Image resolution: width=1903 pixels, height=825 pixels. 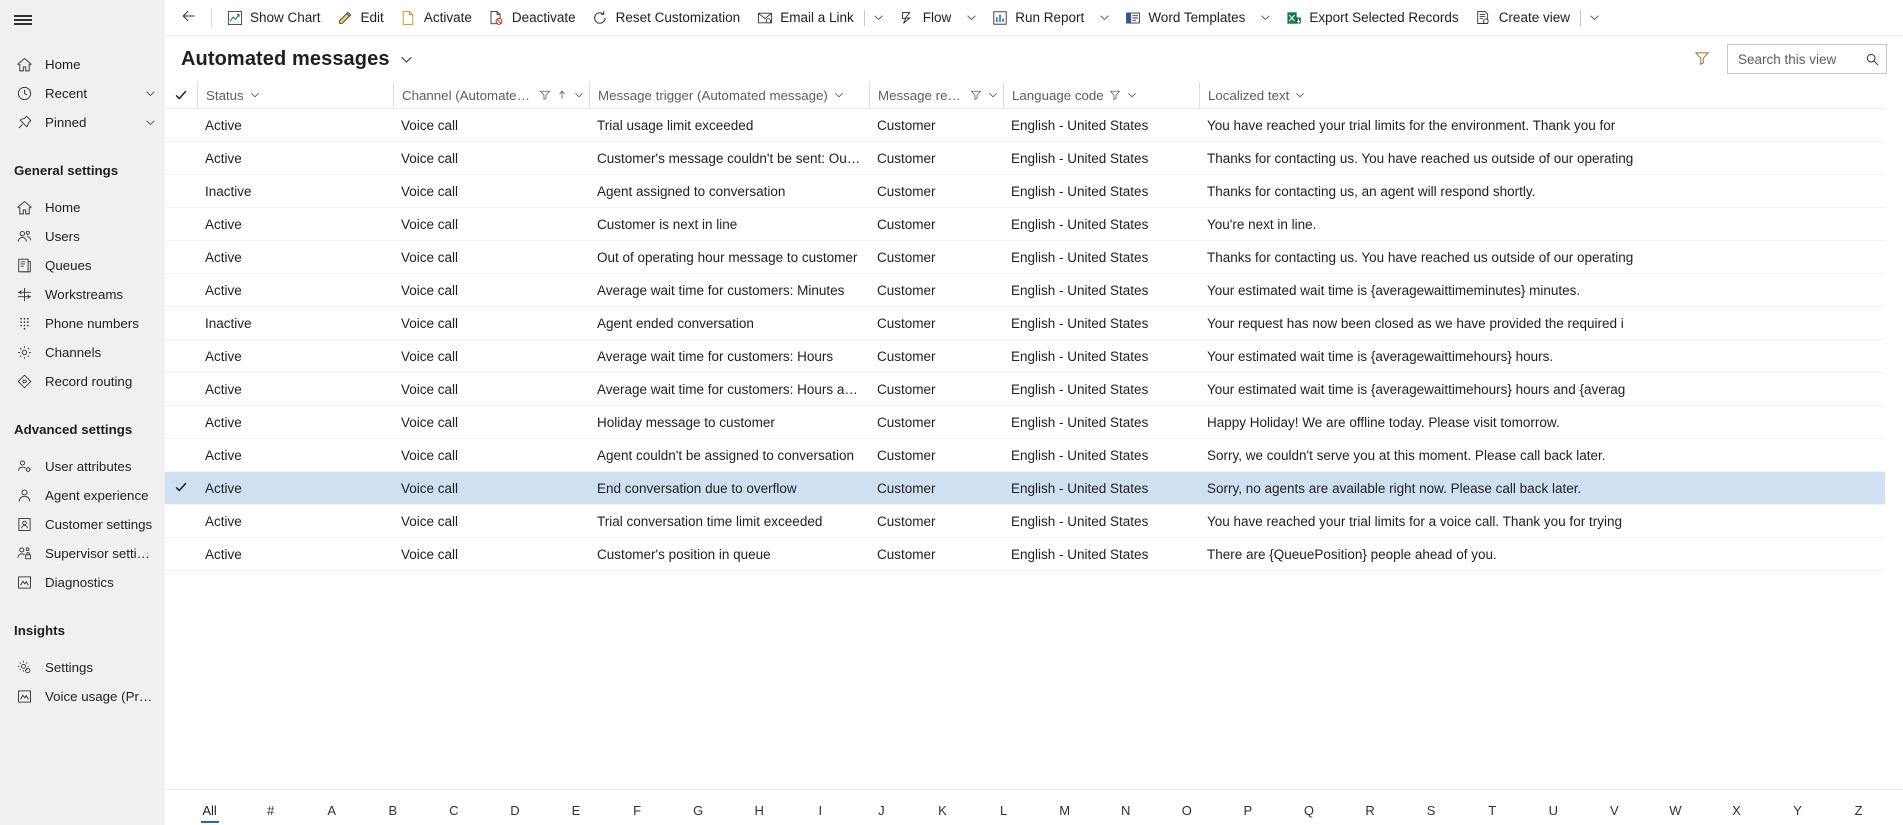 What do you see at coordinates (82, 466) in the screenshot?
I see `sidebar-item-user-attributes: User attributes` at bounding box center [82, 466].